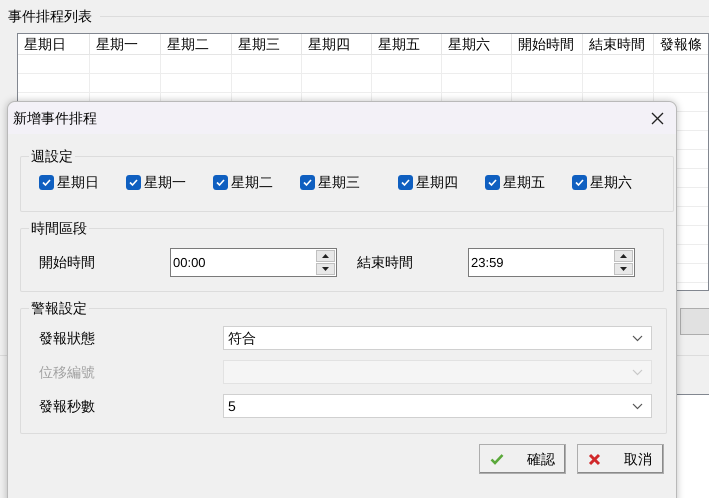  Describe the element at coordinates (253, 262) in the screenshot. I see `time-spinner: 00:00` at that location.